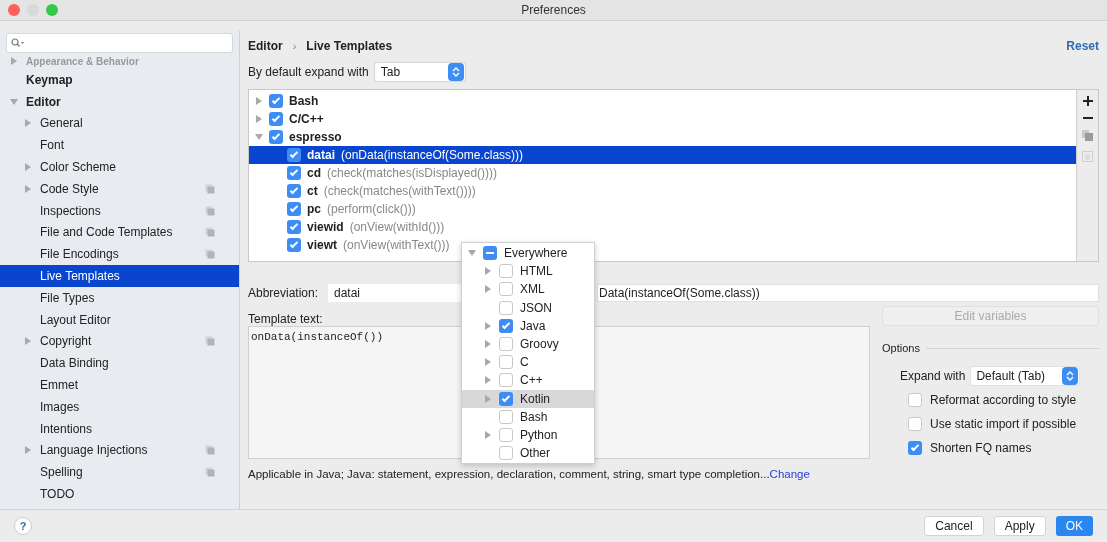 The height and width of the screenshot is (542, 1107). Describe the element at coordinates (1087, 156) in the screenshot. I see `list-icon` at that location.